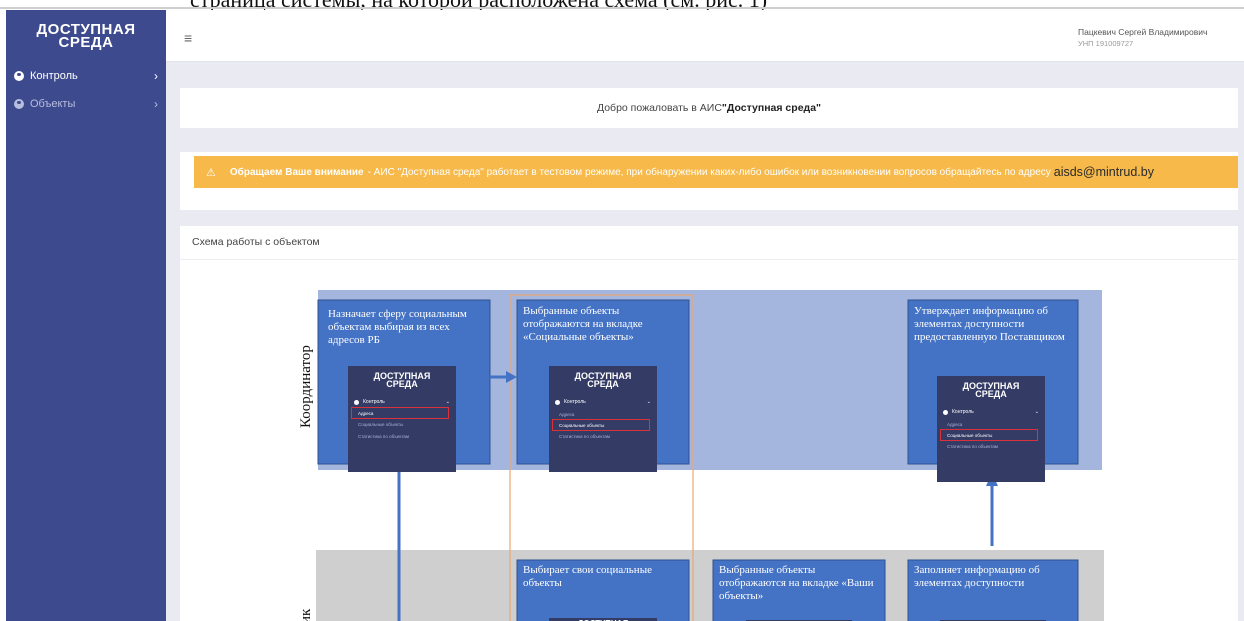 Image resolution: width=1244 pixels, height=621 pixels. I want to click on mini-item-addresses-highlighted: Адреса, so click(400, 413).